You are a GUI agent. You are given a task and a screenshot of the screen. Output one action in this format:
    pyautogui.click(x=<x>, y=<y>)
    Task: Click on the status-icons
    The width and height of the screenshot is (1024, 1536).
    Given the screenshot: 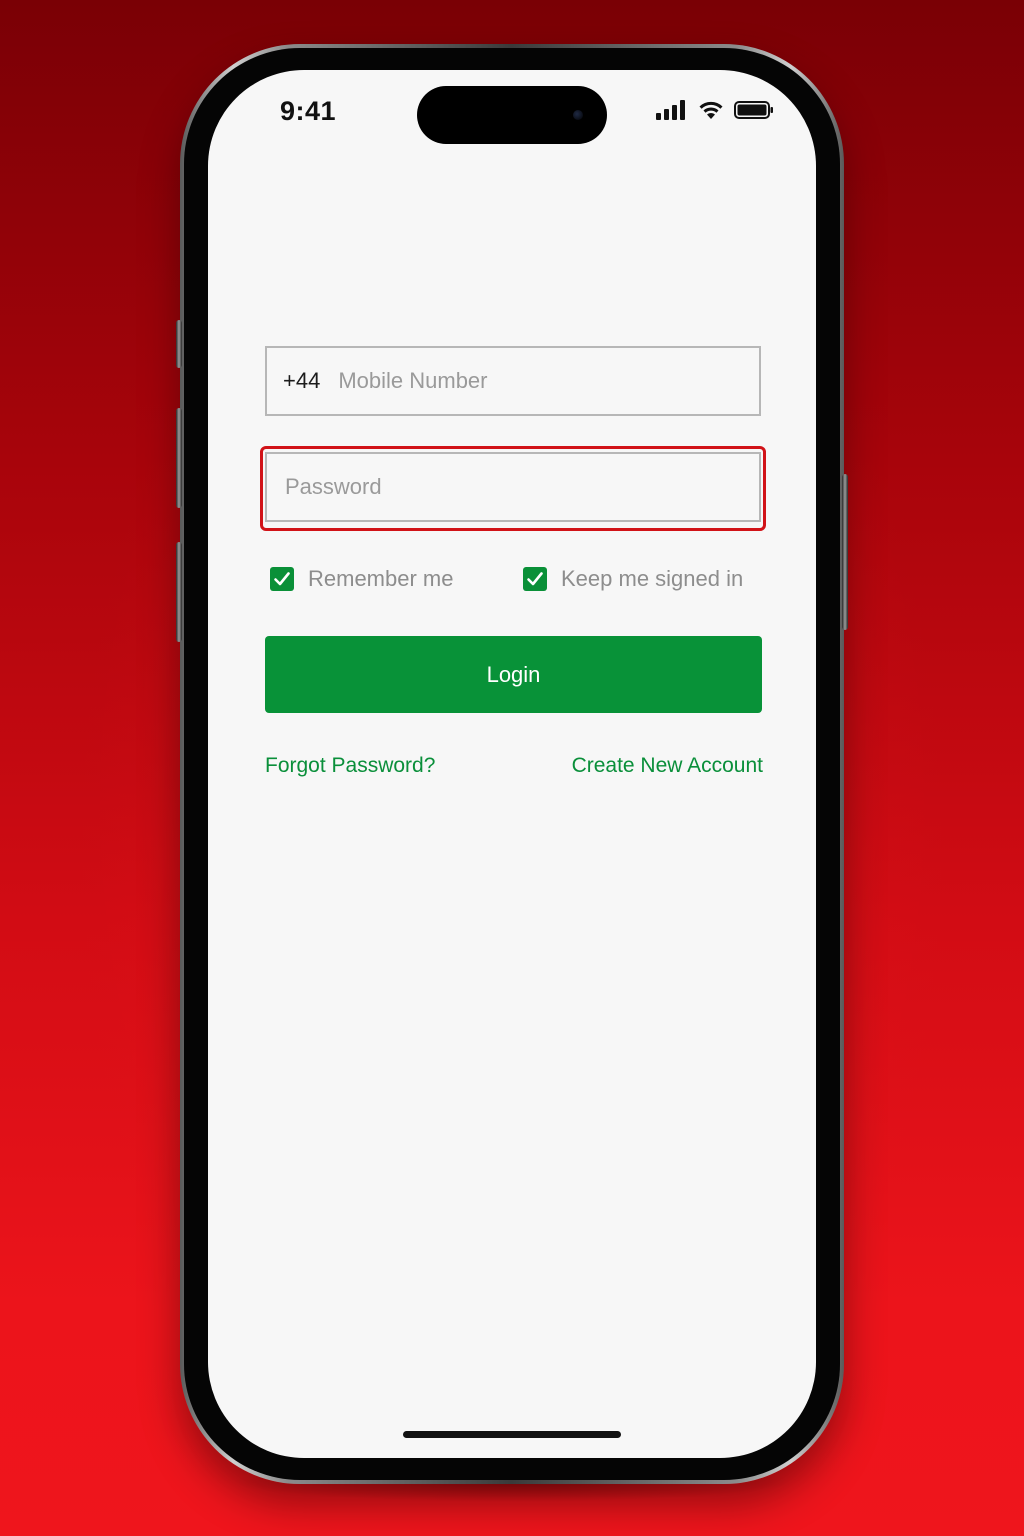 What is the action you would take?
    pyautogui.click(x=715, y=110)
    